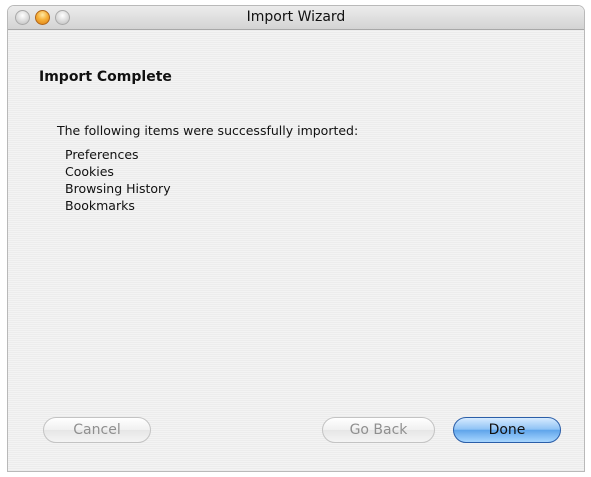  I want to click on imported-item-bookmarks: Bookmarks, so click(100, 205).